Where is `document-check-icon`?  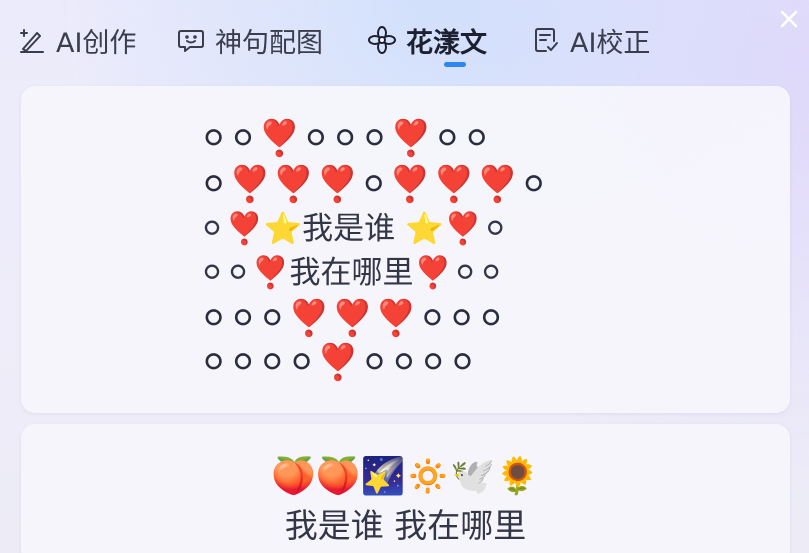 document-check-icon is located at coordinates (546, 40).